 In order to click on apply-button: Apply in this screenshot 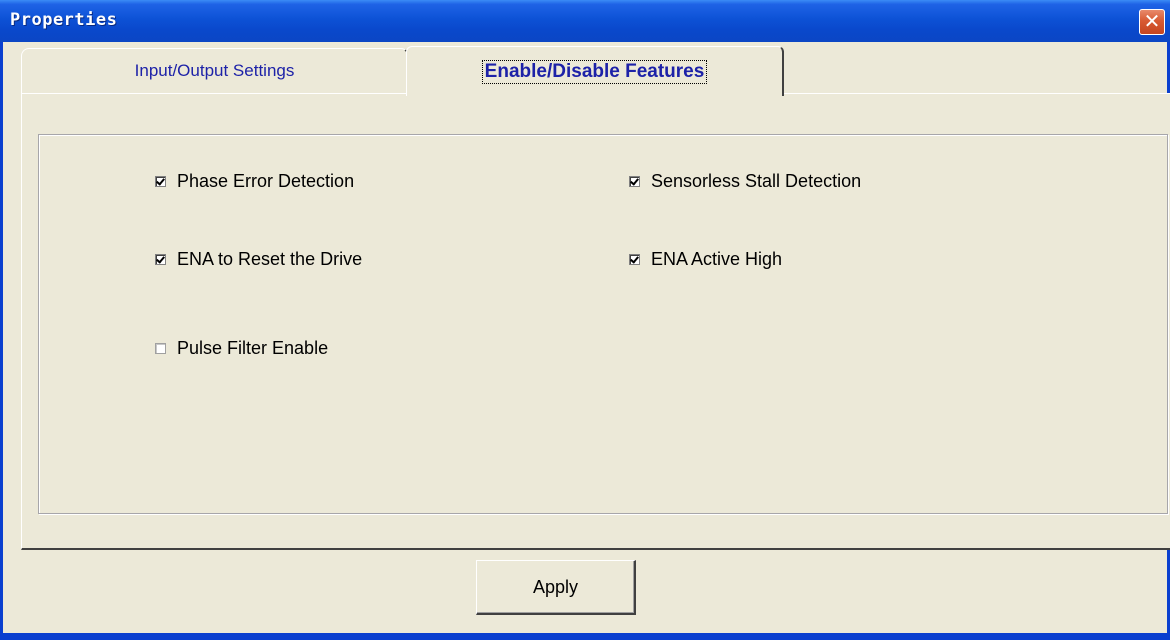, I will do `click(556, 587)`.